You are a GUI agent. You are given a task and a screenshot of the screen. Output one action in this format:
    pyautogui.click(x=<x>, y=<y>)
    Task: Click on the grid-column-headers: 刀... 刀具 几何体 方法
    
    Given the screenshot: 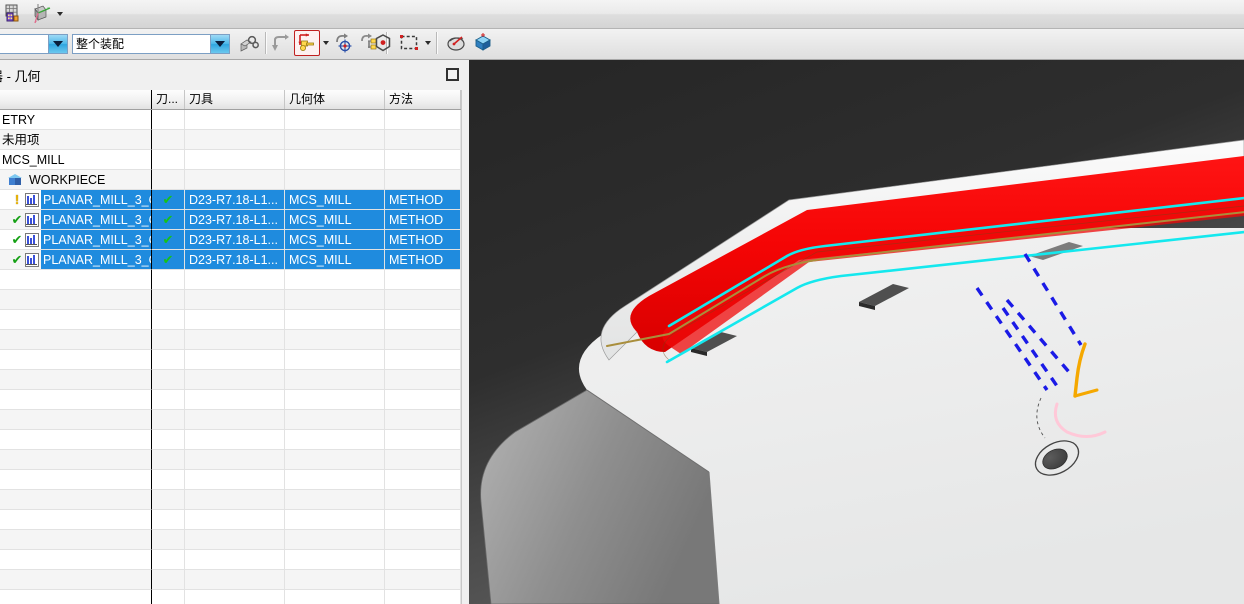 What is the action you would take?
    pyautogui.click(x=230, y=100)
    